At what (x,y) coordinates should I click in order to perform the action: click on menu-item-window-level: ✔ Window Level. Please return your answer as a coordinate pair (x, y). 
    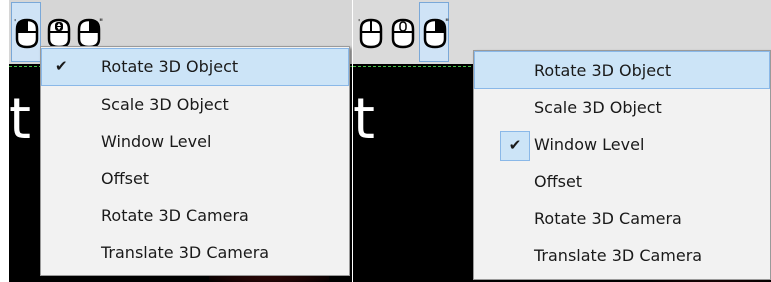
    Looking at the image, I should click on (622, 144).